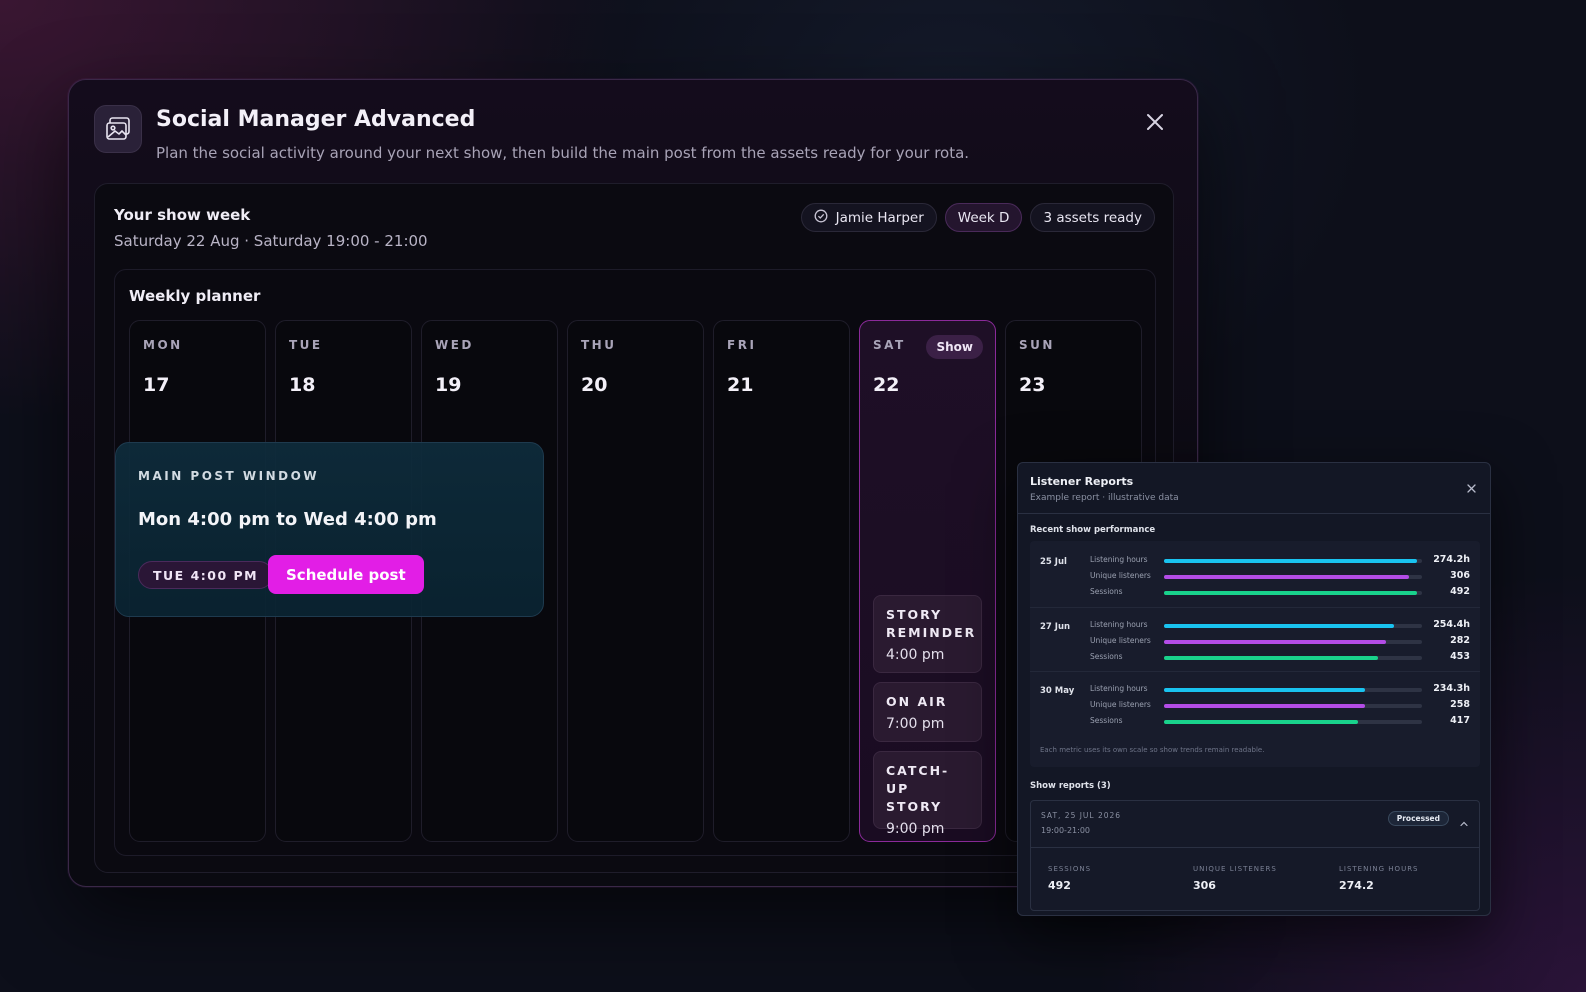  What do you see at coordinates (889, 345) in the screenshot?
I see `day-name: SAT` at bounding box center [889, 345].